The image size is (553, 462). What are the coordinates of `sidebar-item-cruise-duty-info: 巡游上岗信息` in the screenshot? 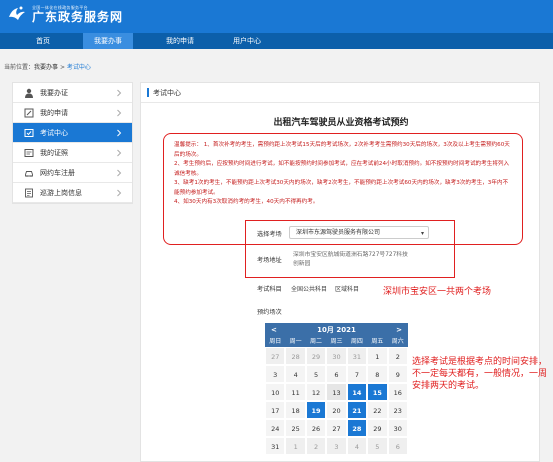 It's located at (72, 193).